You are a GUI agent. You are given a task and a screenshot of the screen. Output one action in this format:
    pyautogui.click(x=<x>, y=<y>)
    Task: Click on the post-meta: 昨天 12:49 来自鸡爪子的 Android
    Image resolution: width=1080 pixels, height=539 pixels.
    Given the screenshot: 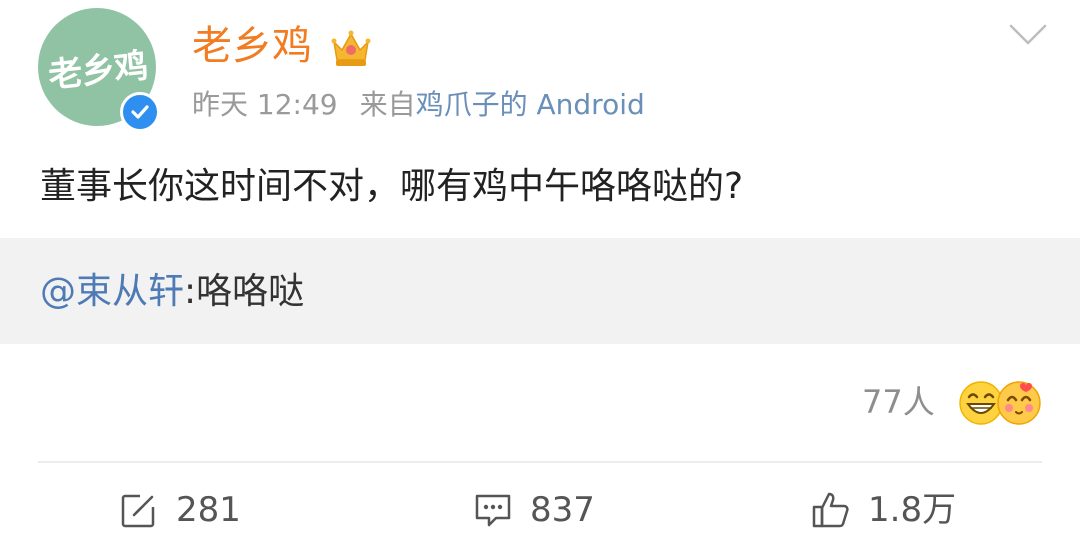 What is the action you would take?
    pyautogui.click(x=418, y=105)
    